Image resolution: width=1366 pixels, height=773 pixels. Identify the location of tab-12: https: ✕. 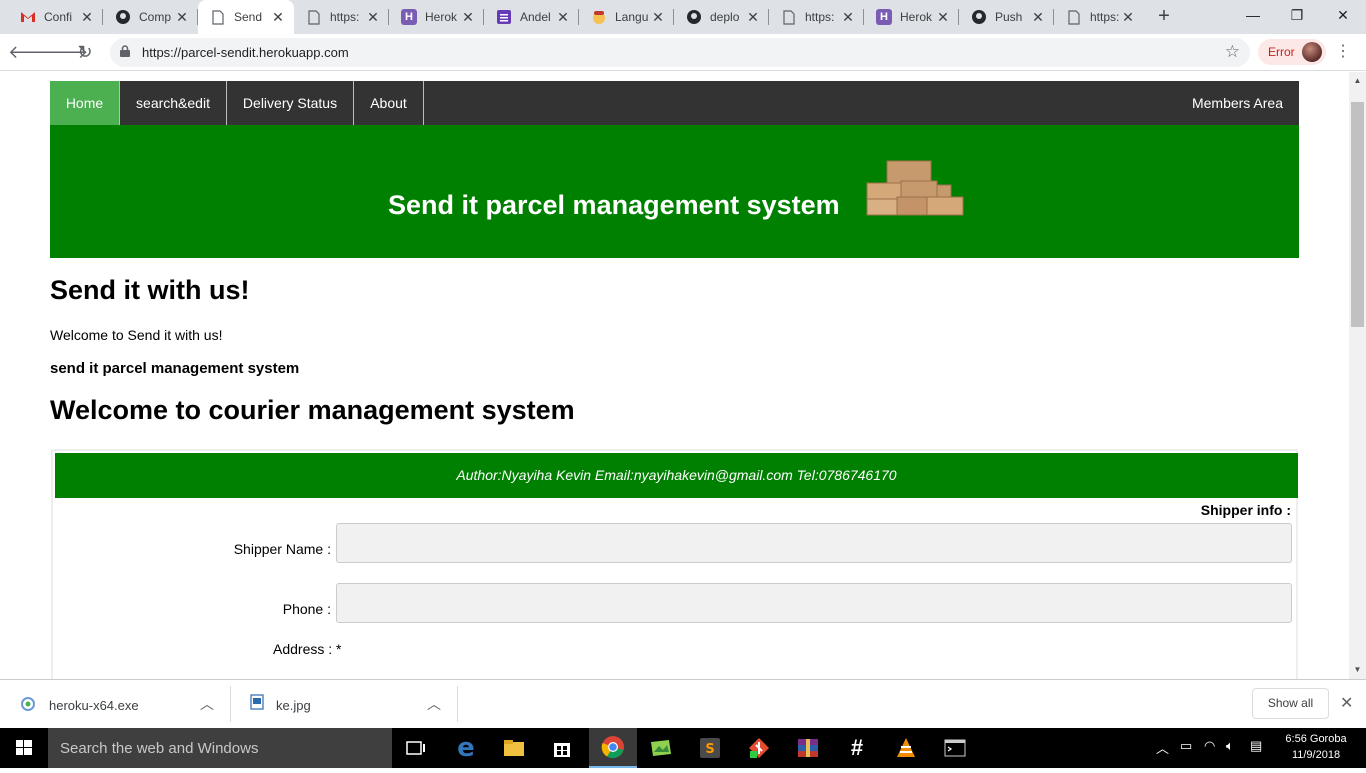
(1099, 17).